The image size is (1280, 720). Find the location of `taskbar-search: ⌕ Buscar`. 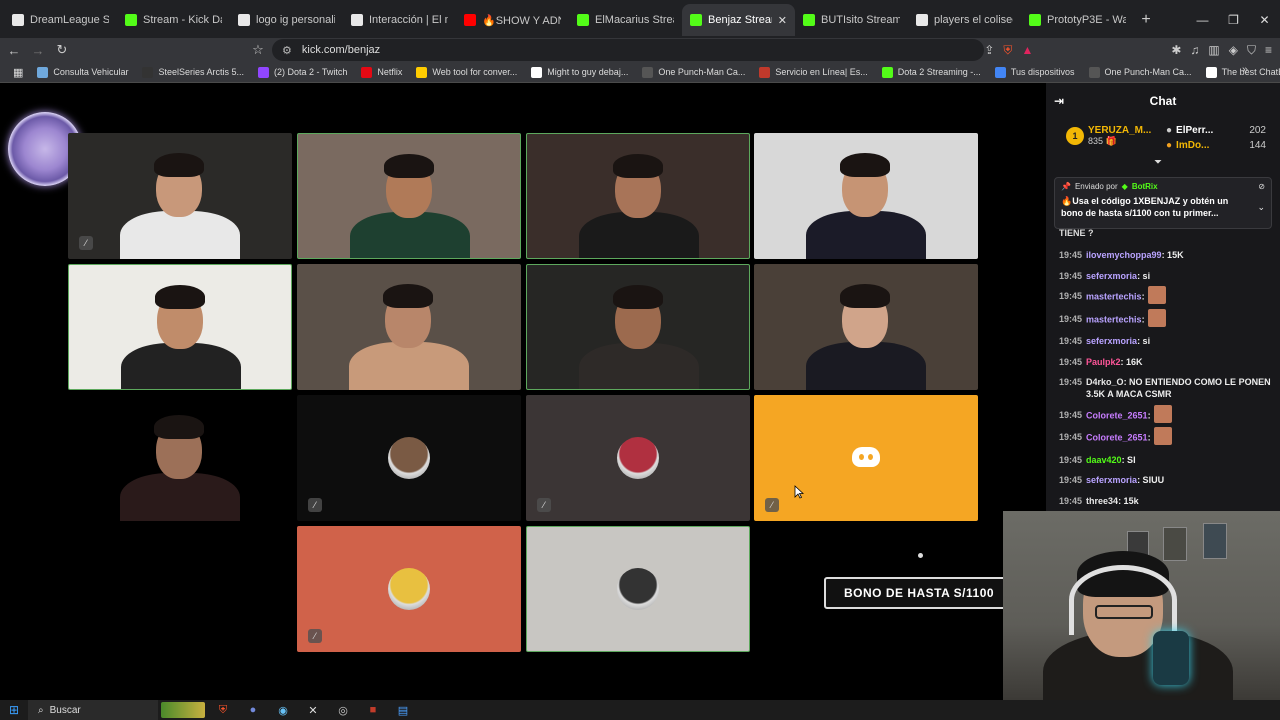

taskbar-search: ⌕ Buscar is located at coordinates (93, 710).